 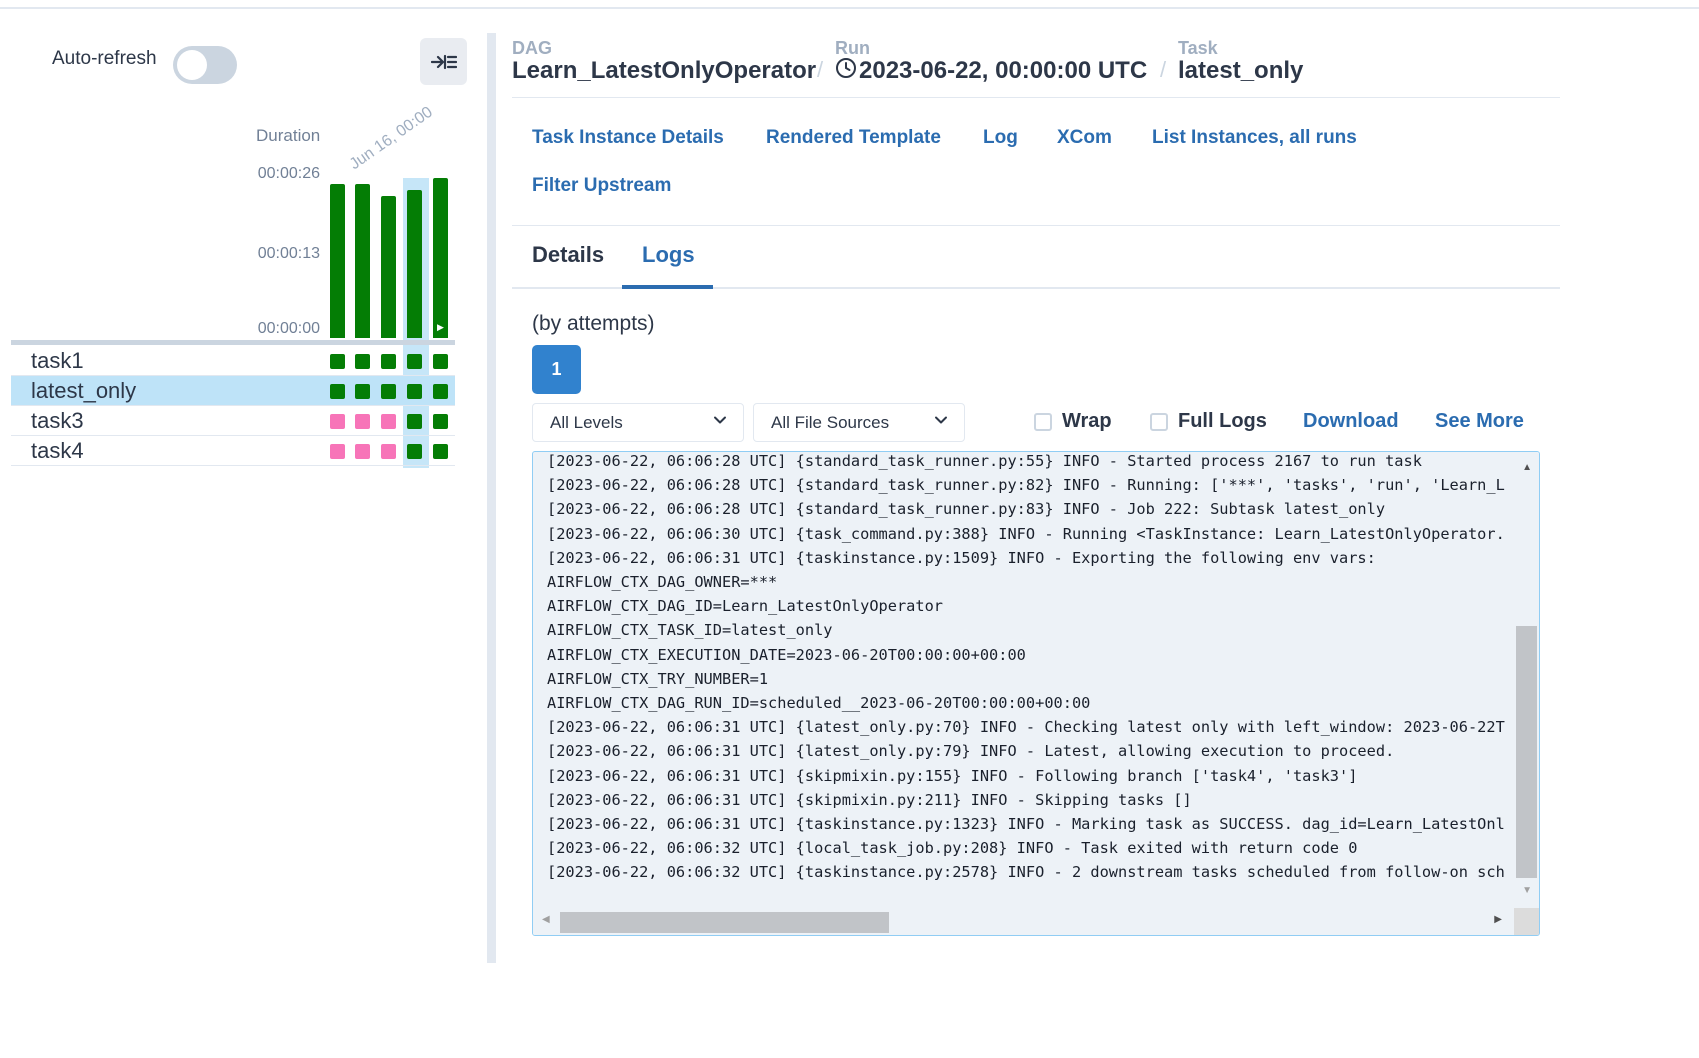 What do you see at coordinates (233, 361) in the screenshot?
I see `task-row: task1` at bounding box center [233, 361].